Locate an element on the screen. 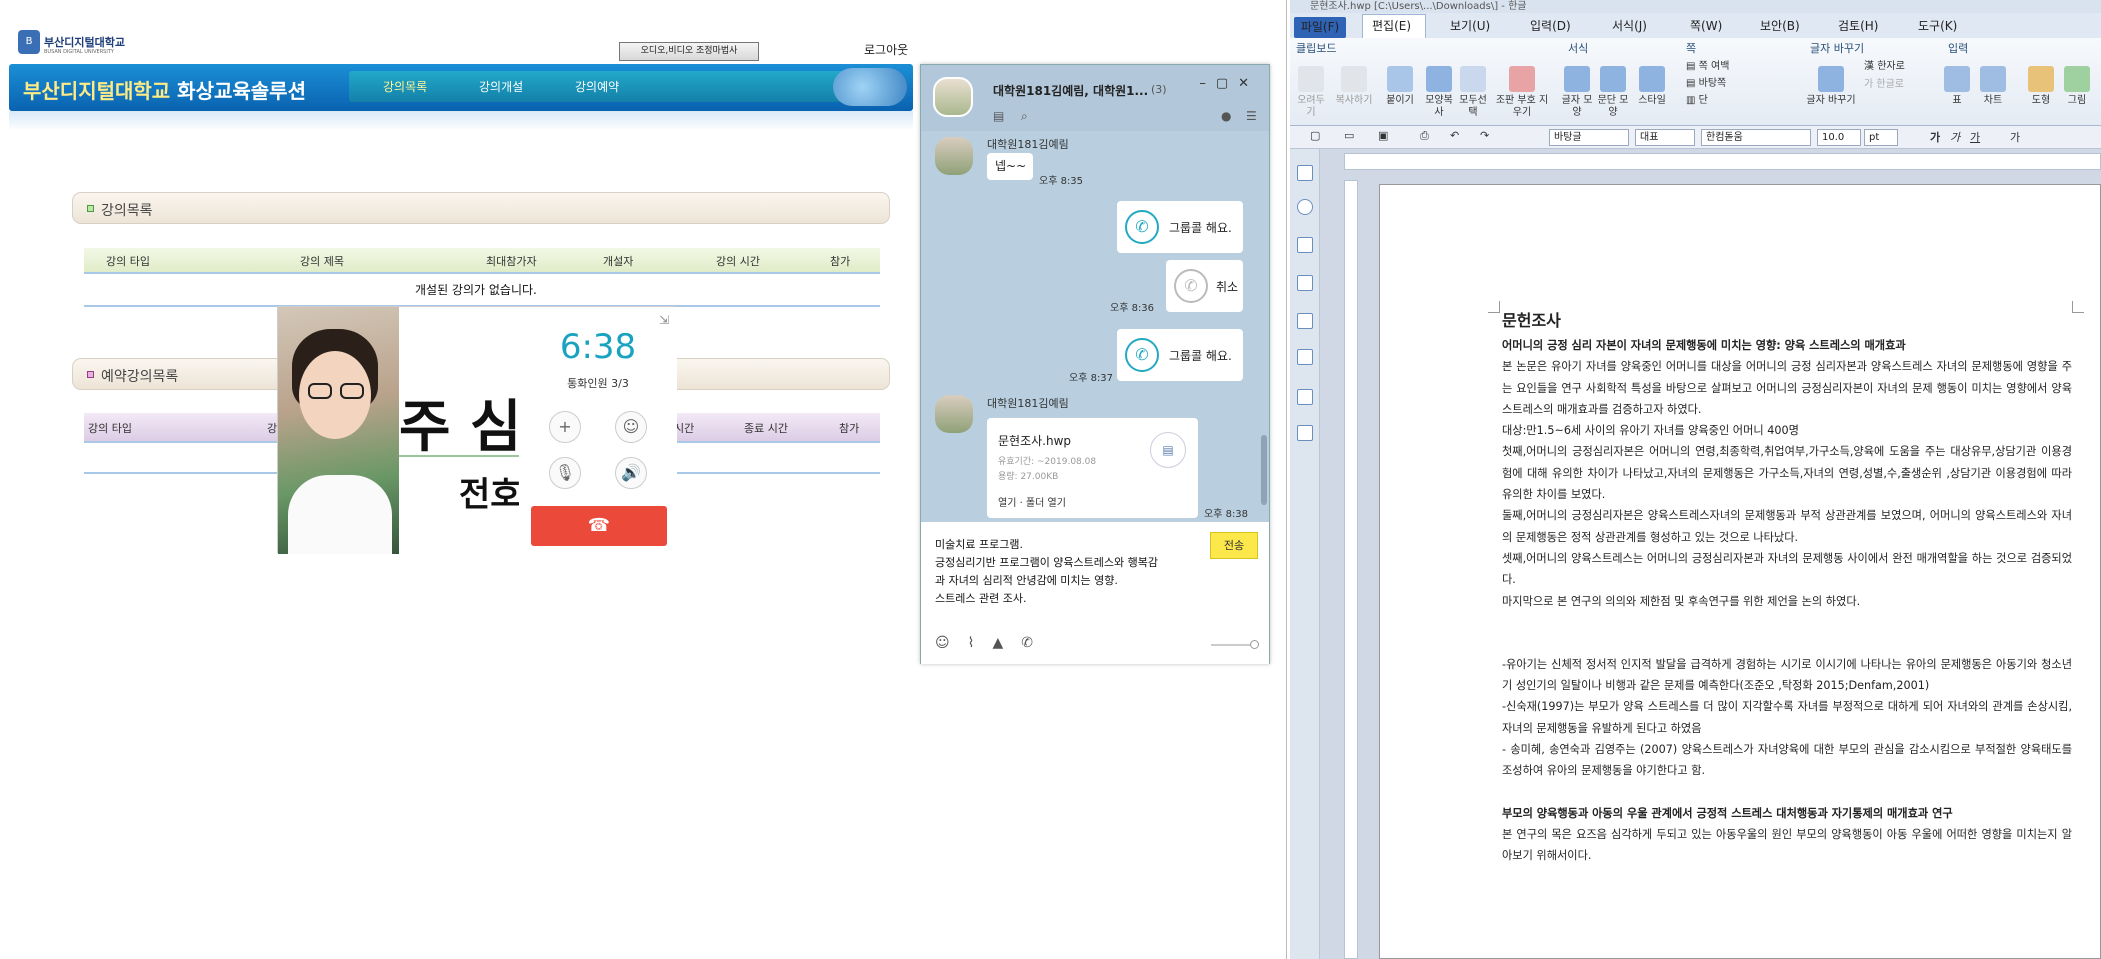 The image size is (2101, 959). form-icon is located at coordinates (1305, 357).